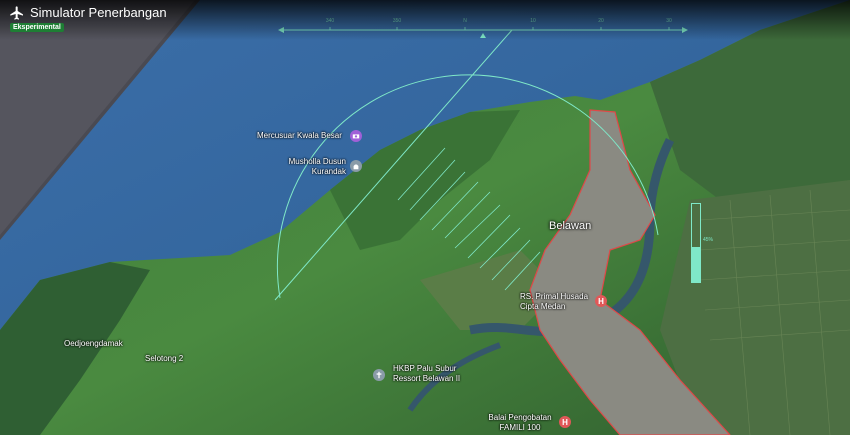 Image resolution: width=850 pixels, height=435 pixels. Describe the element at coordinates (696, 243) in the screenshot. I see `throttle-gauge` at that location.